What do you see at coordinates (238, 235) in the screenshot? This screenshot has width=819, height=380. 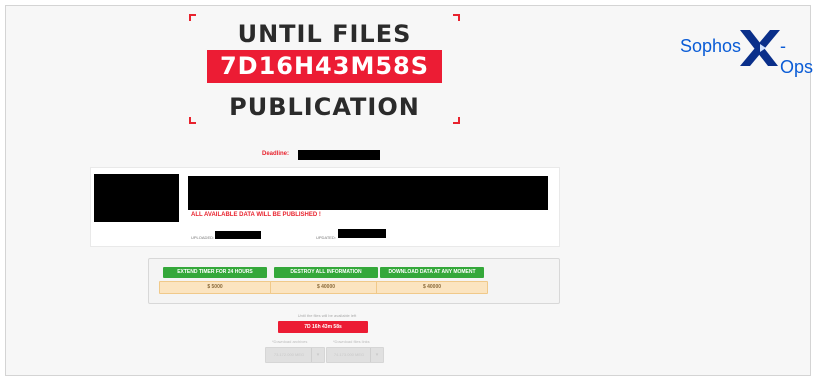 I see `redacted-uploaded` at bounding box center [238, 235].